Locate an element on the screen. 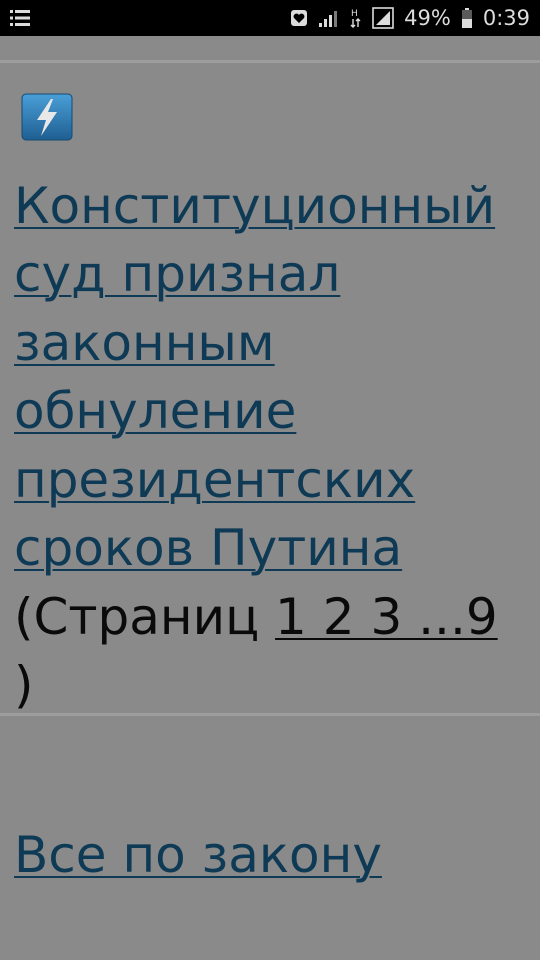  status-icons: H 49% 0:39 is located at coordinates (410, 18).